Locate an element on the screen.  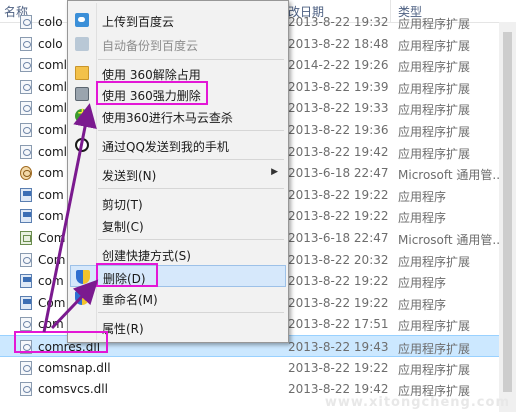
file-date: 2013-8-22 19:43 is located at coordinates (338, 347).